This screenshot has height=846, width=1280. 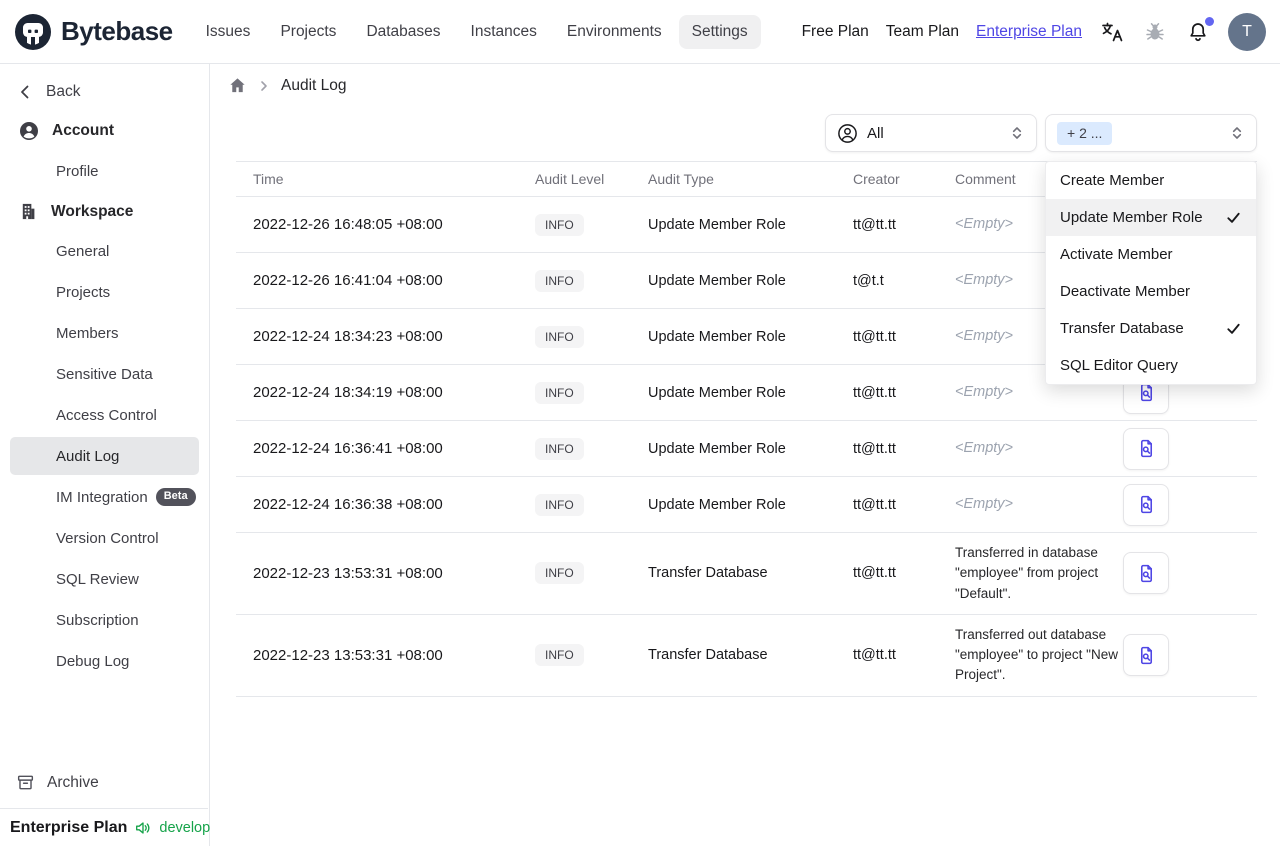 What do you see at coordinates (104, 374) in the screenshot?
I see `sidebar-item-sensitive-data: Sensitive Data` at bounding box center [104, 374].